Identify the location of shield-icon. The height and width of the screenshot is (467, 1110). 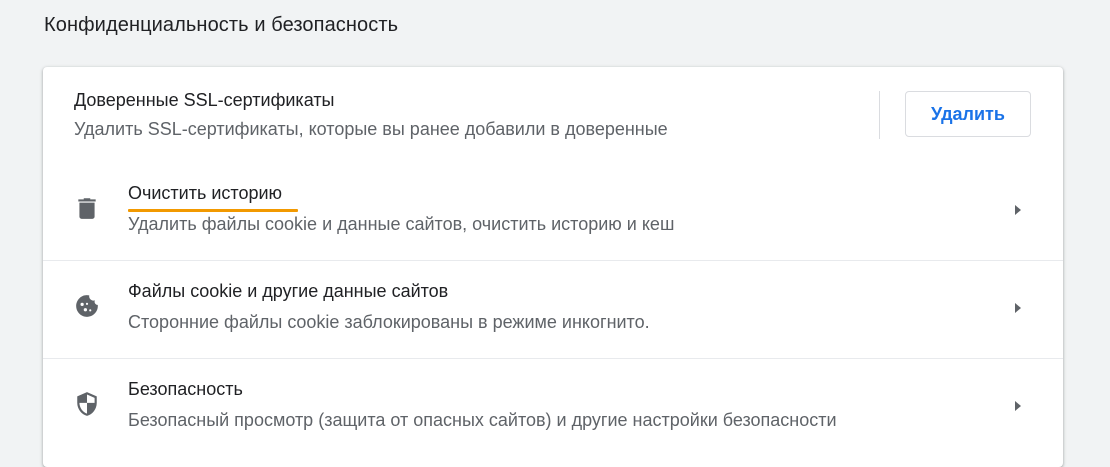
(87, 404).